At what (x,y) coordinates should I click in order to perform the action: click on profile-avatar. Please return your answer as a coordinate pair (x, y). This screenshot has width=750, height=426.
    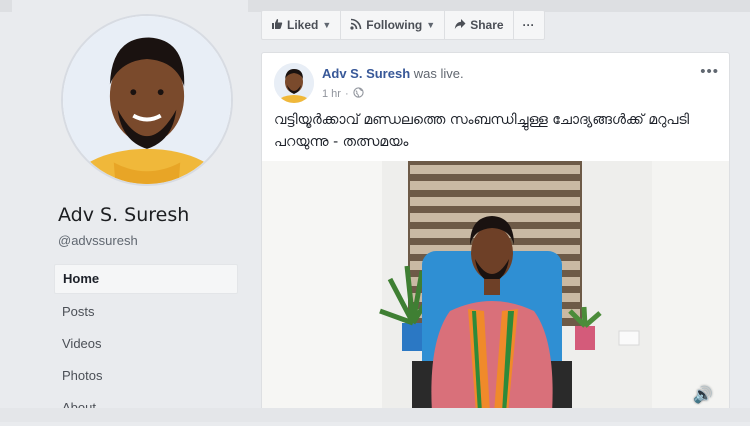
    Looking at the image, I should click on (147, 100).